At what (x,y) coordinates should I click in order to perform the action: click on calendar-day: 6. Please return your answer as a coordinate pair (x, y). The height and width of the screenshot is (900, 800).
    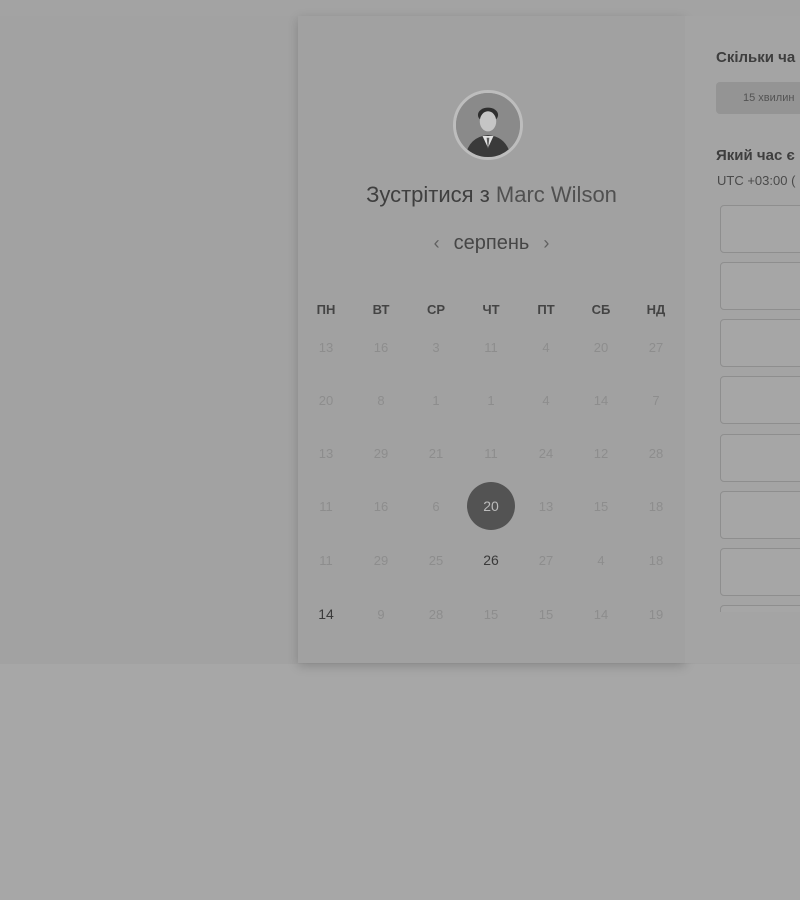
    Looking at the image, I should click on (436, 506).